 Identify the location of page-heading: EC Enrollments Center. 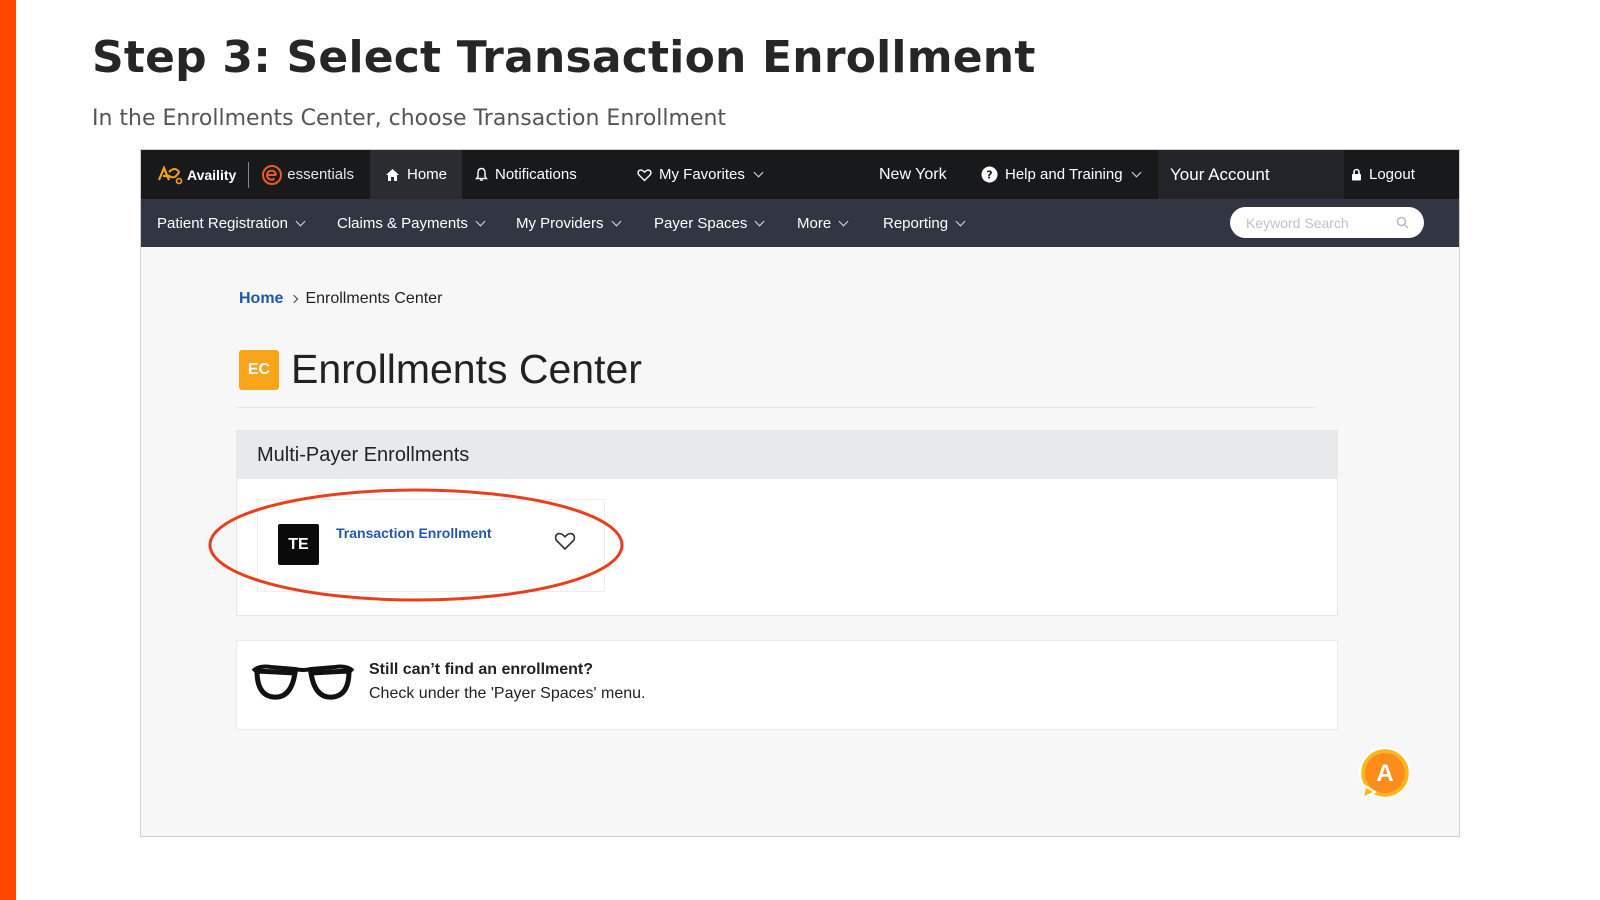
(440, 369).